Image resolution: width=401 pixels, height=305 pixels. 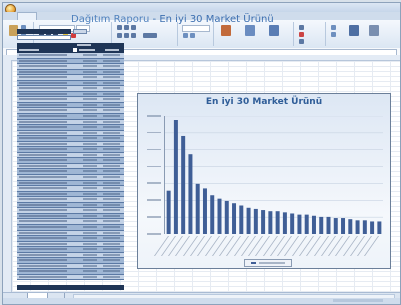 I want to click on header-col-quantity, so click(x=87, y=50).